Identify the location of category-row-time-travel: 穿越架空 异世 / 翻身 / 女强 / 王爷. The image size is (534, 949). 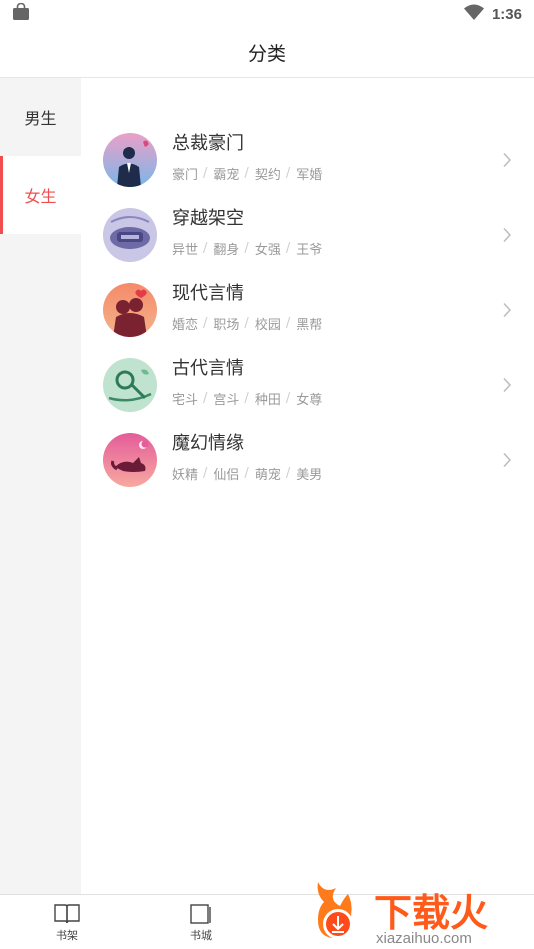
(307, 236).